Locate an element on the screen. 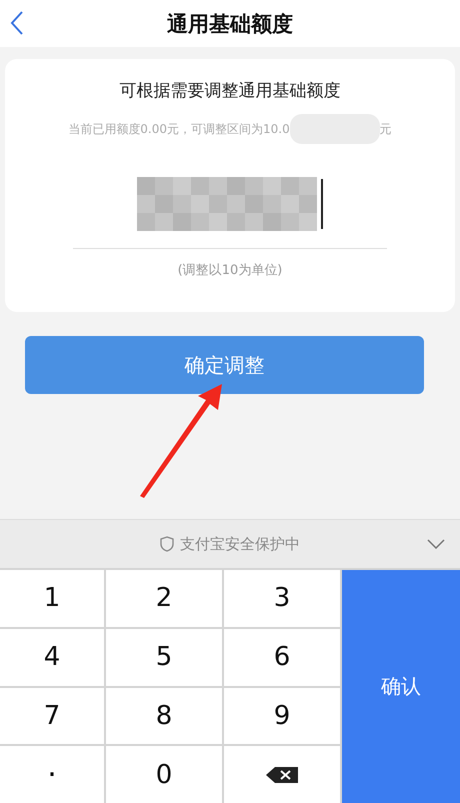 This screenshot has width=460, height=803. page-title: 通用基础额度 is located at coordinates (230, 24).